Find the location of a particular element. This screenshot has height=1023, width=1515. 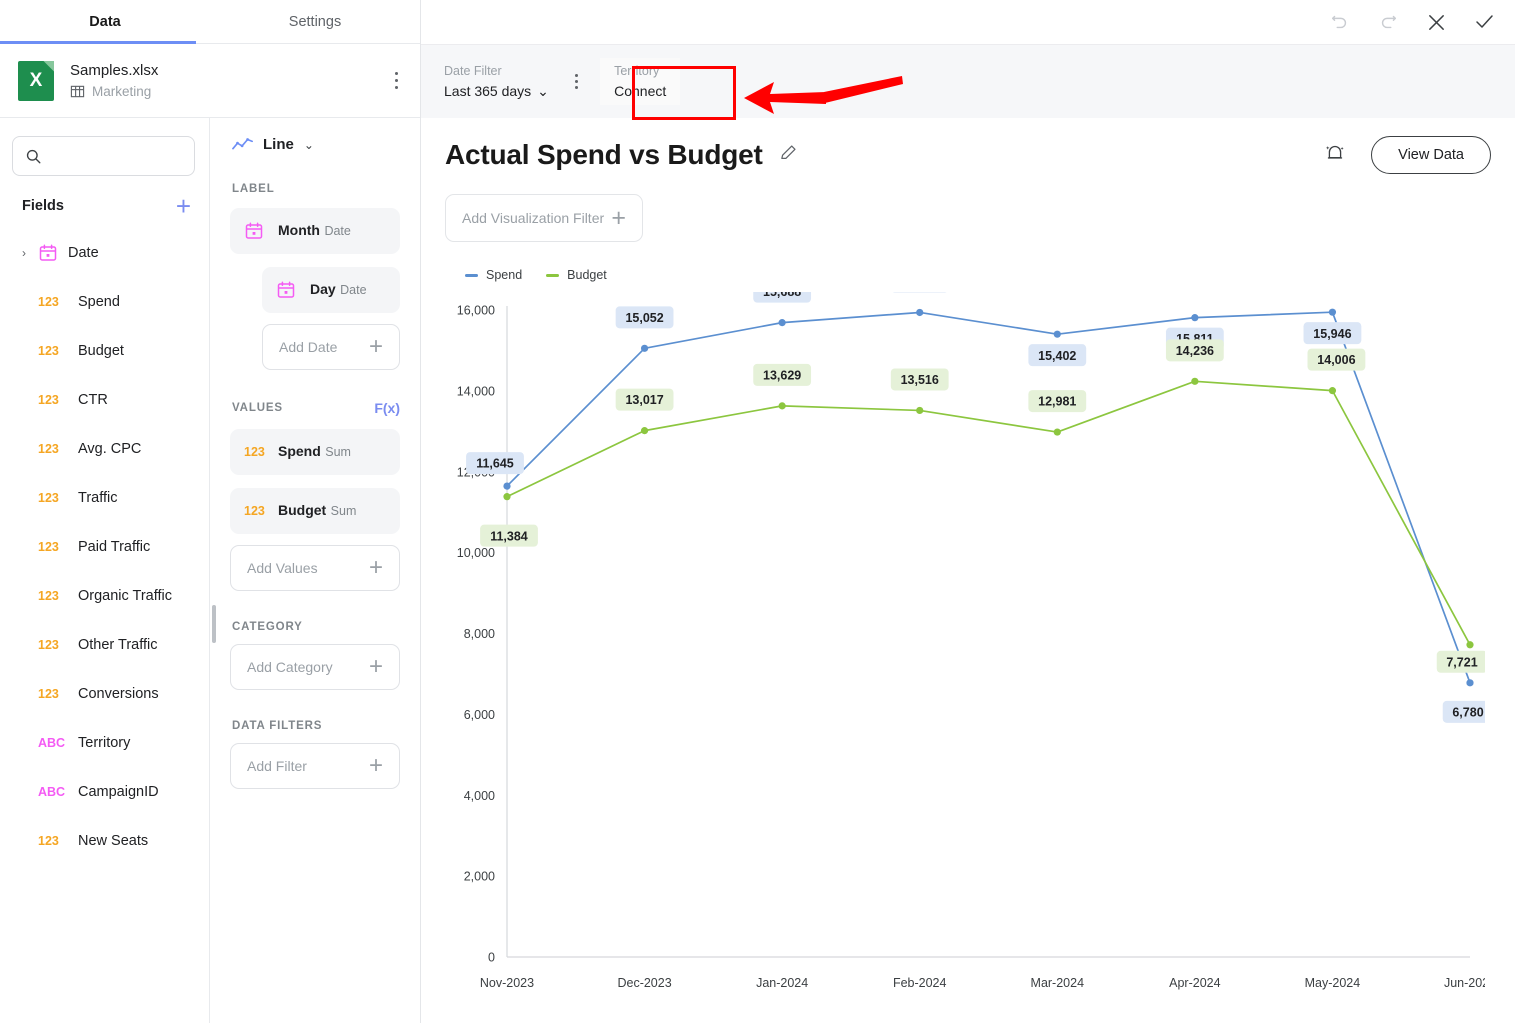

data-label: 15,946 is located at coordinates (1332, 333).